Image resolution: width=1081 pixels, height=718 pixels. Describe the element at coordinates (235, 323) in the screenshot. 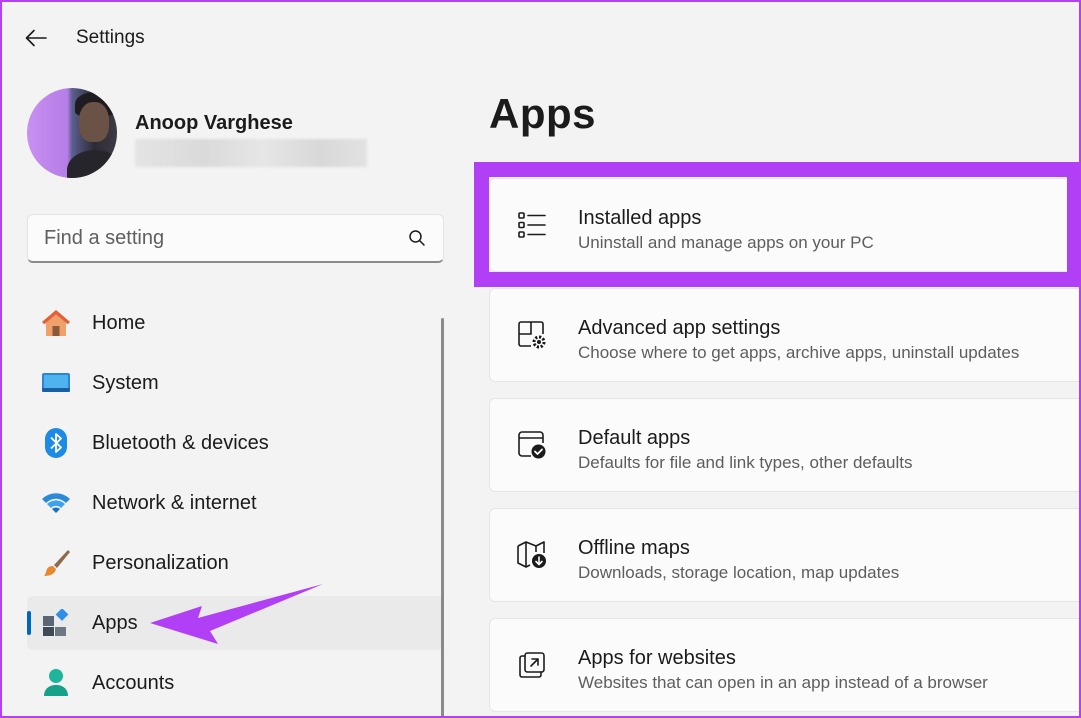

I see `sidebar-item-home: Home` at that location.